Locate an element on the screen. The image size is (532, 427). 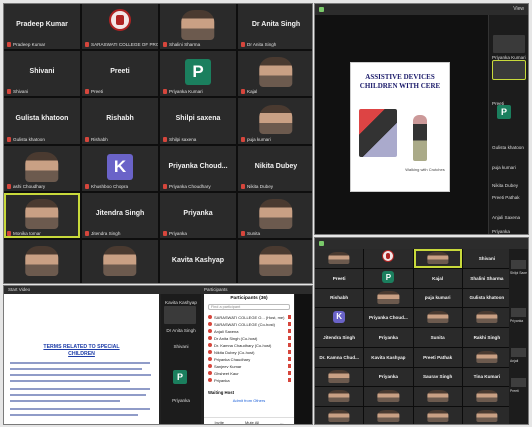
participant-tile: Rishabh Rishabh is located at coordinates (120, 121).